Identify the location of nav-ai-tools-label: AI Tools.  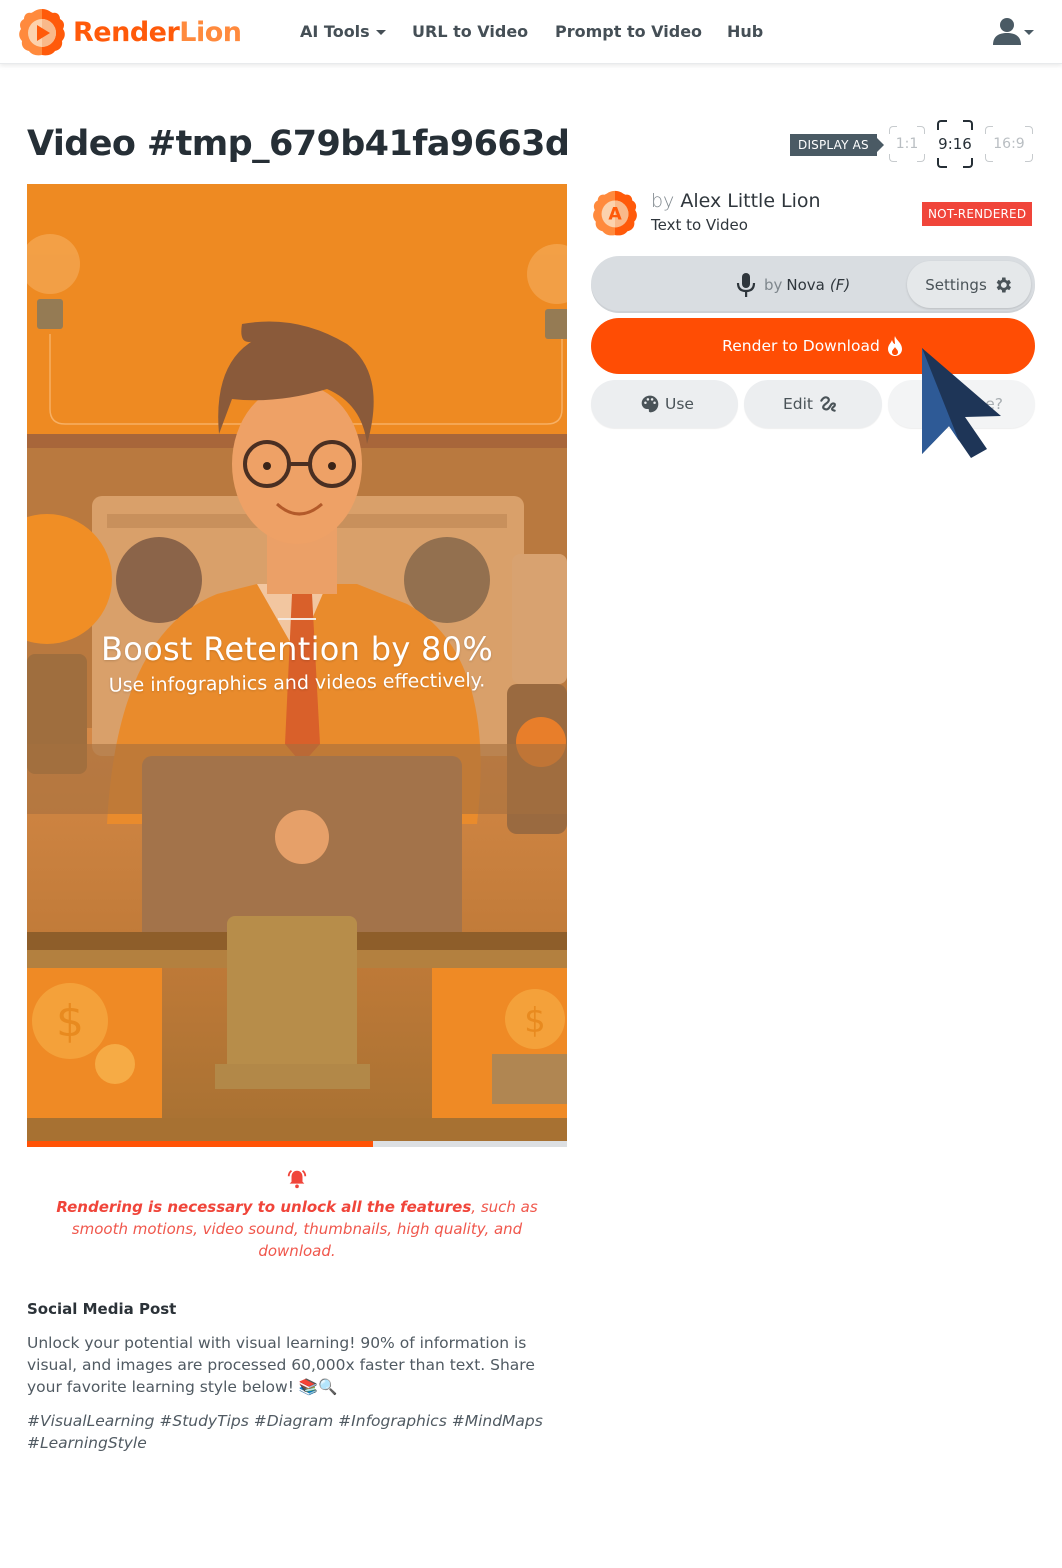
(335, 31).